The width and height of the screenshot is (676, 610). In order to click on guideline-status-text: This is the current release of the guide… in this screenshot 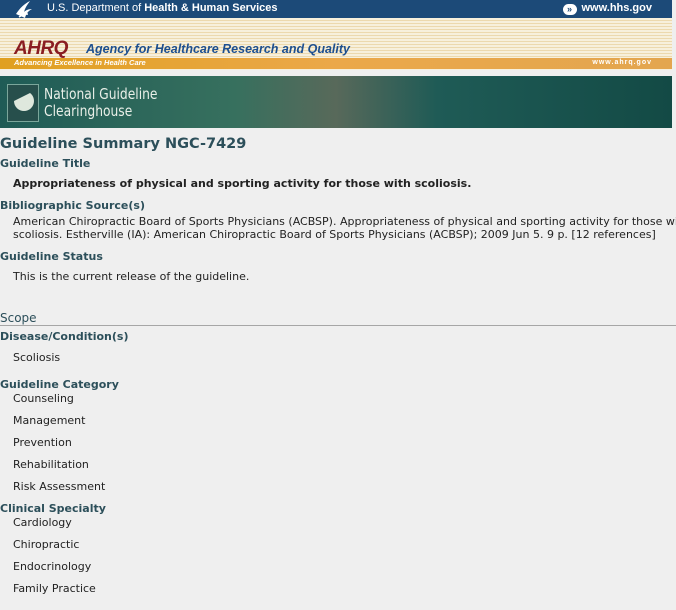, I will do `click(131, 276)`.